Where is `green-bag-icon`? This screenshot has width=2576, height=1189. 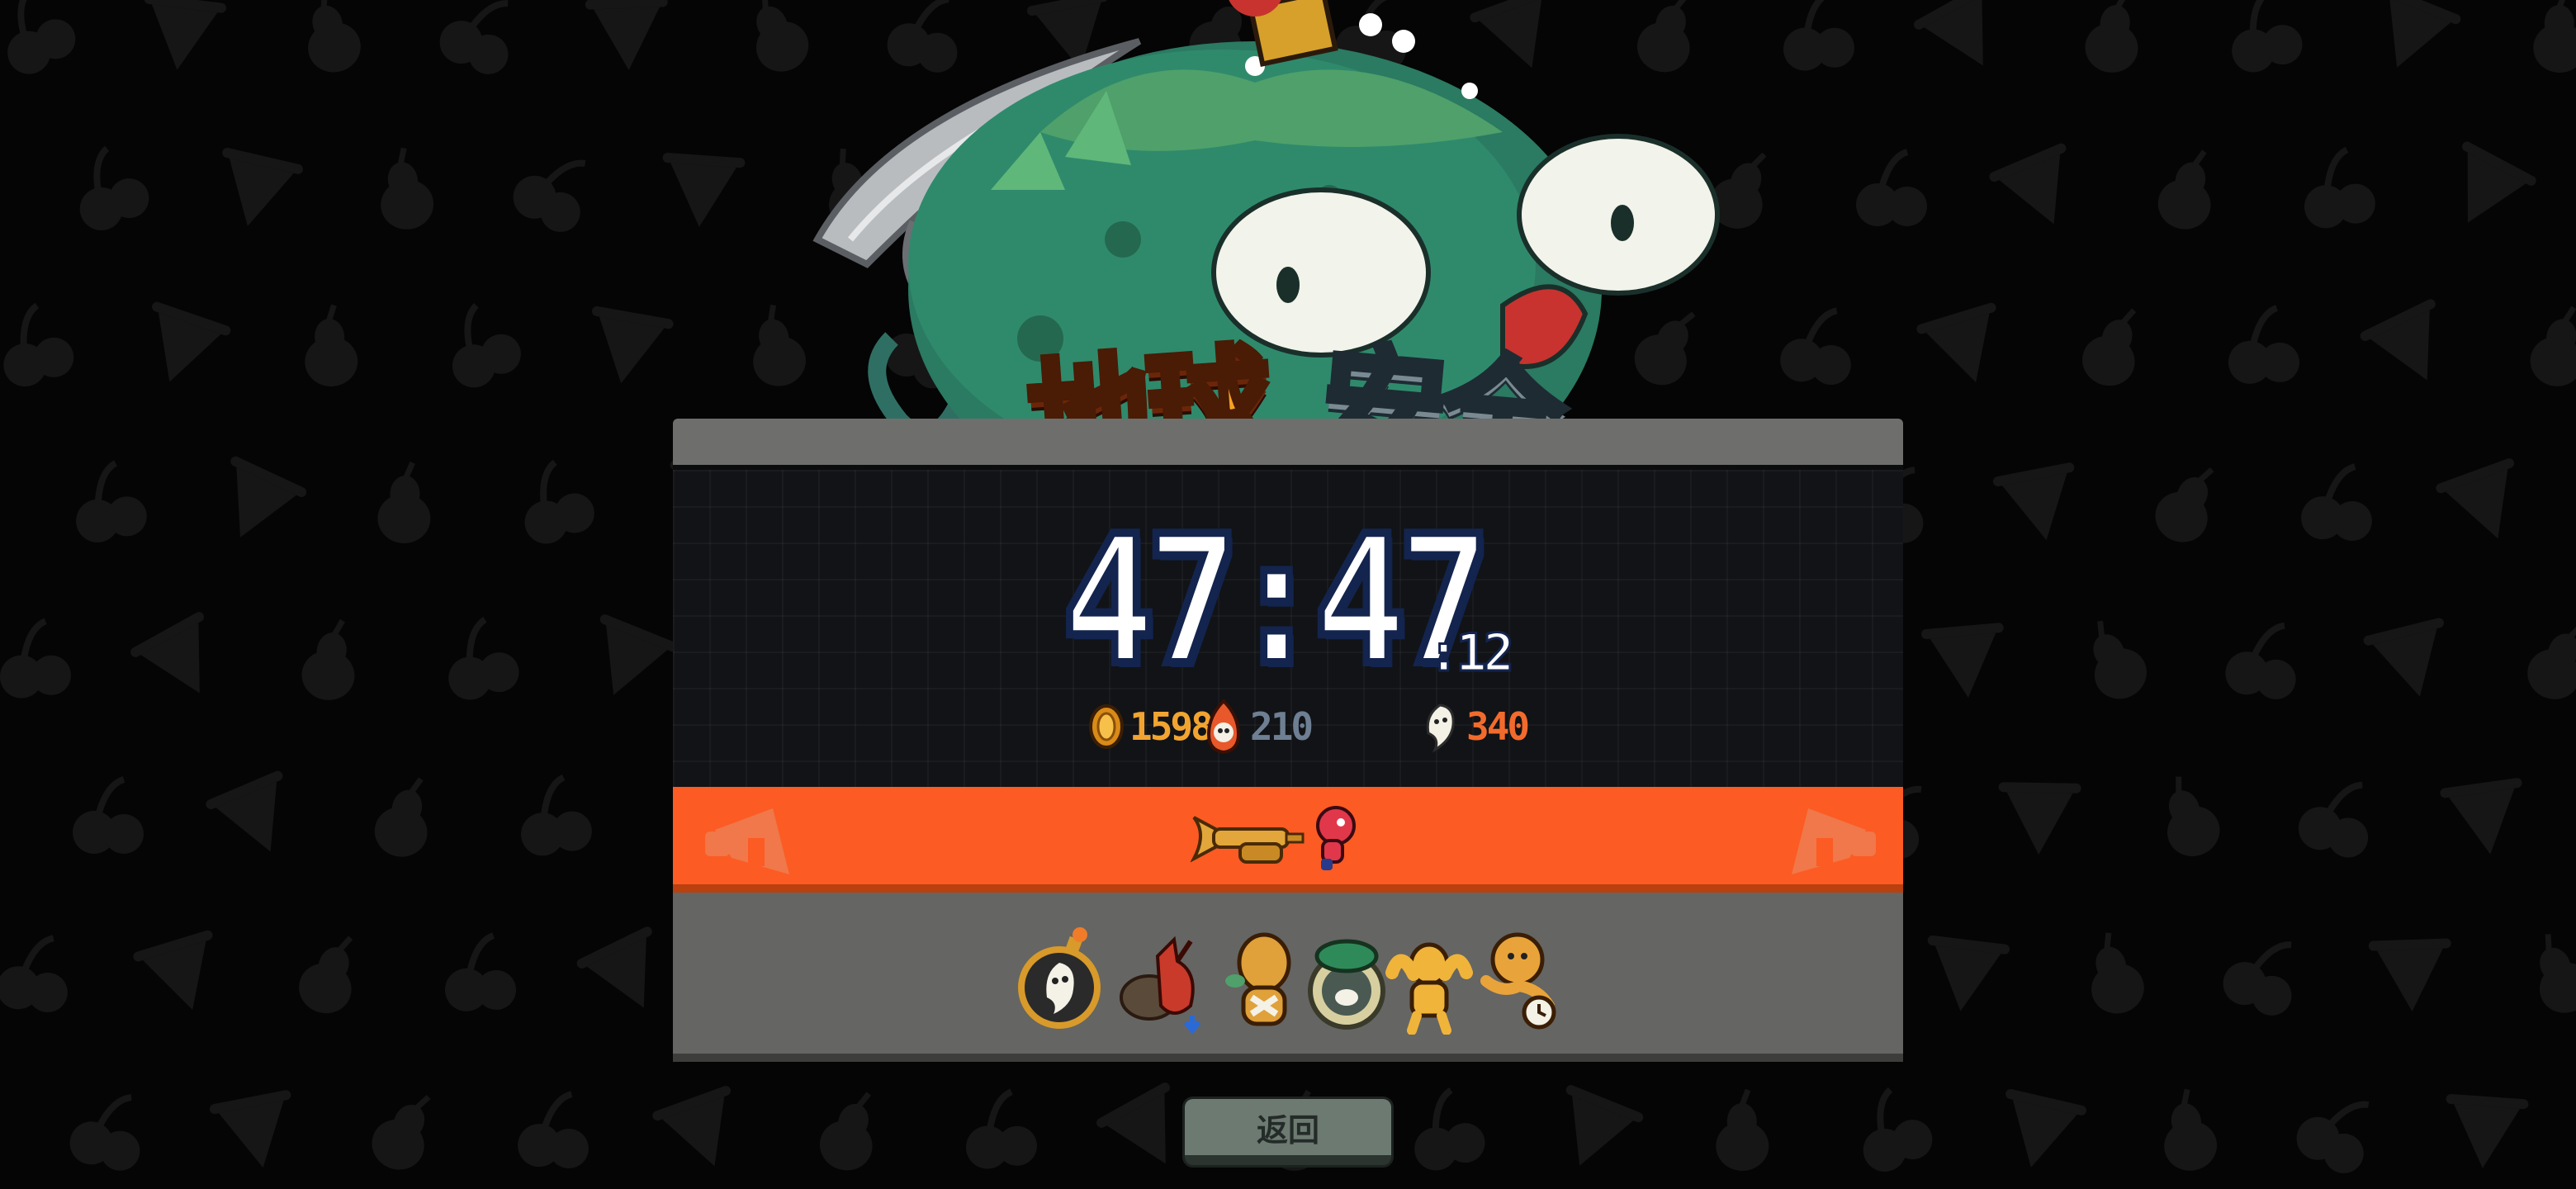 green-bag-icon is located at coordinates (1346, 979).